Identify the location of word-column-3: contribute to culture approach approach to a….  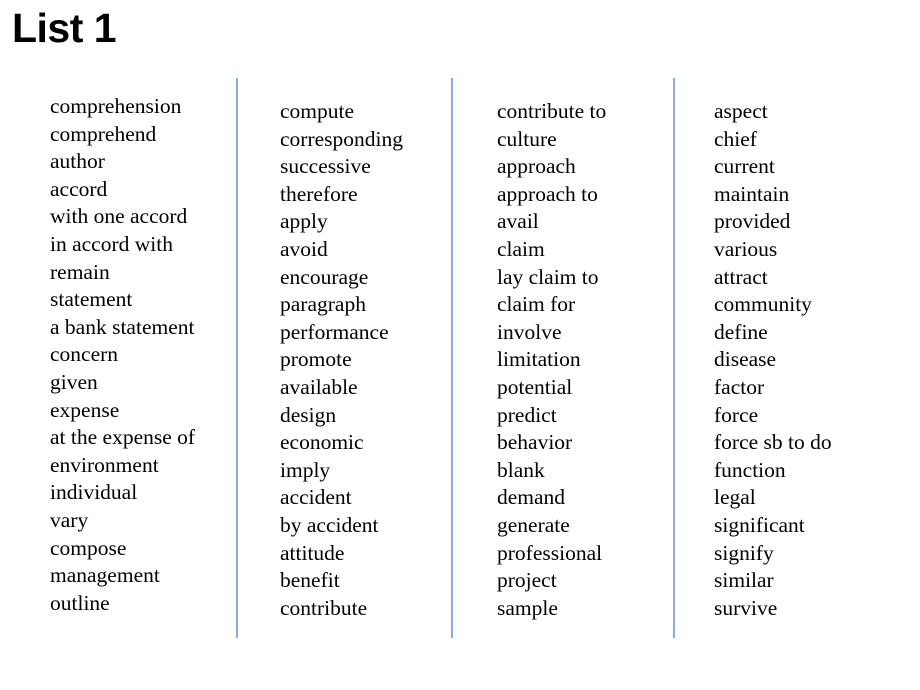
(551, 360).